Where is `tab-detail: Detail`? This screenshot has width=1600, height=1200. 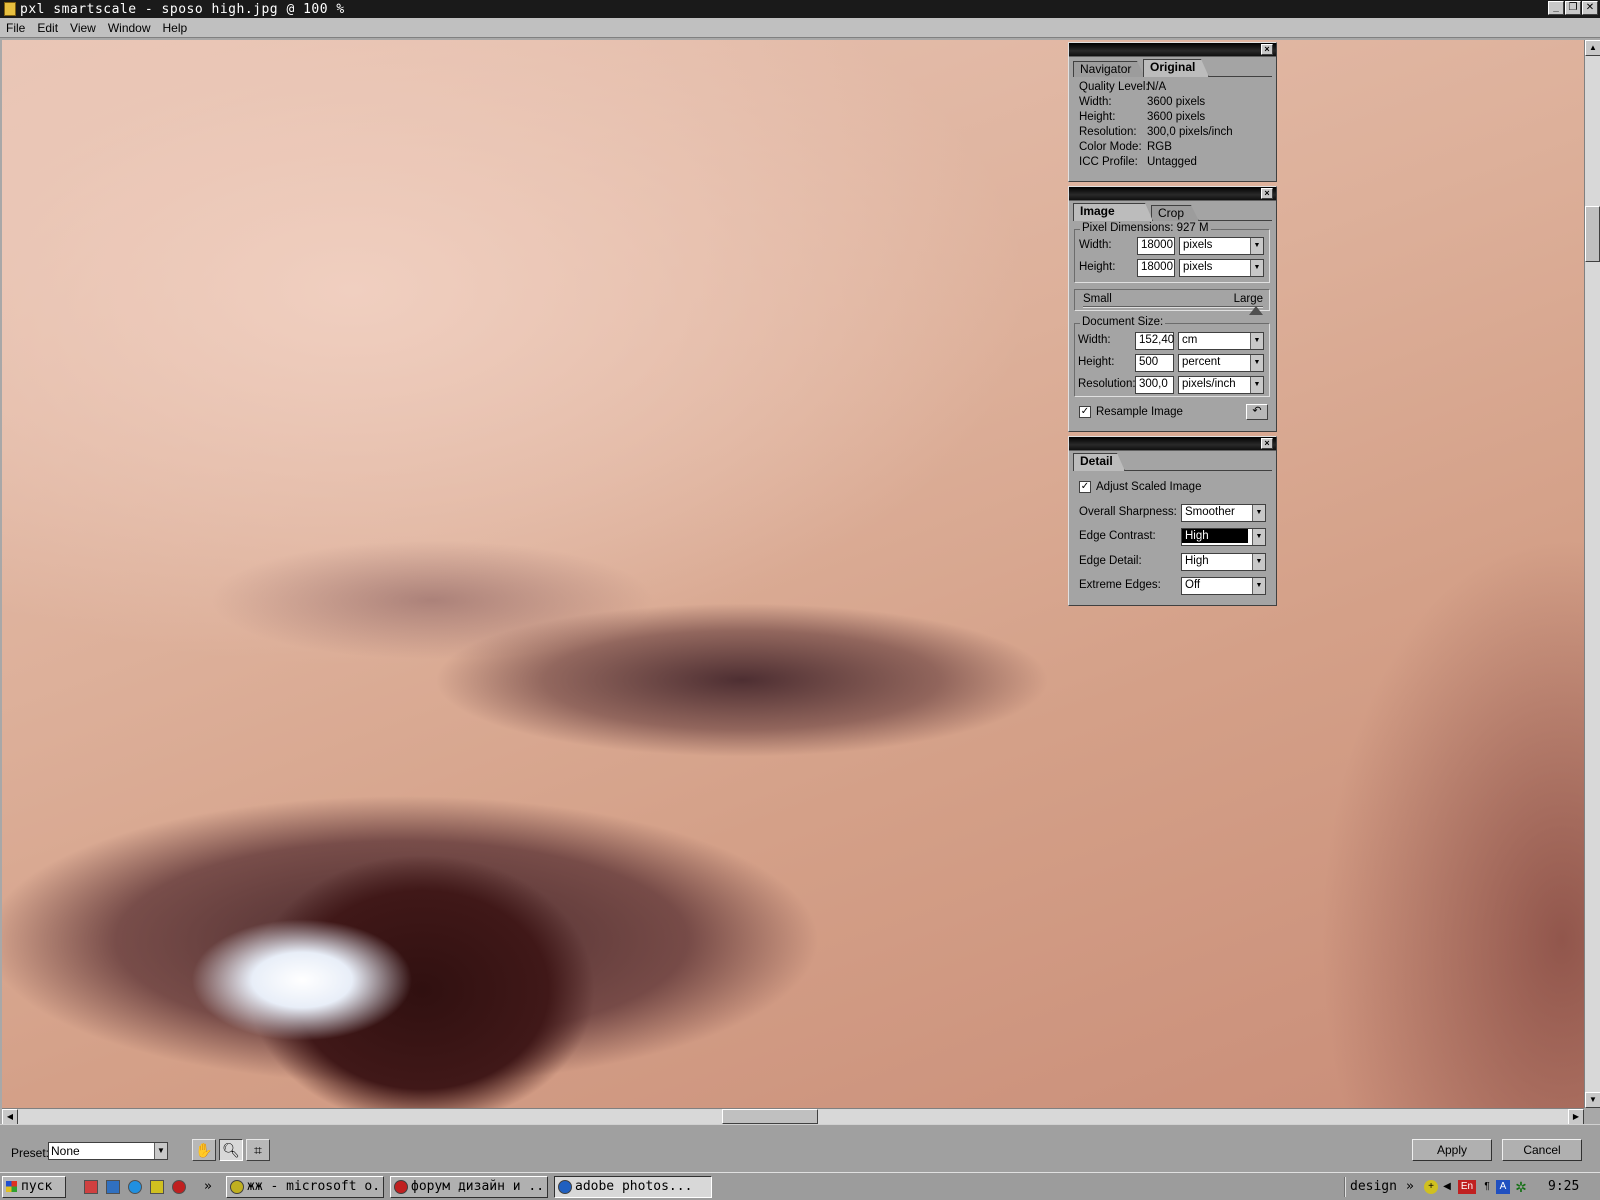
tab-detail: Detail is located at coordinates (1099, 462).